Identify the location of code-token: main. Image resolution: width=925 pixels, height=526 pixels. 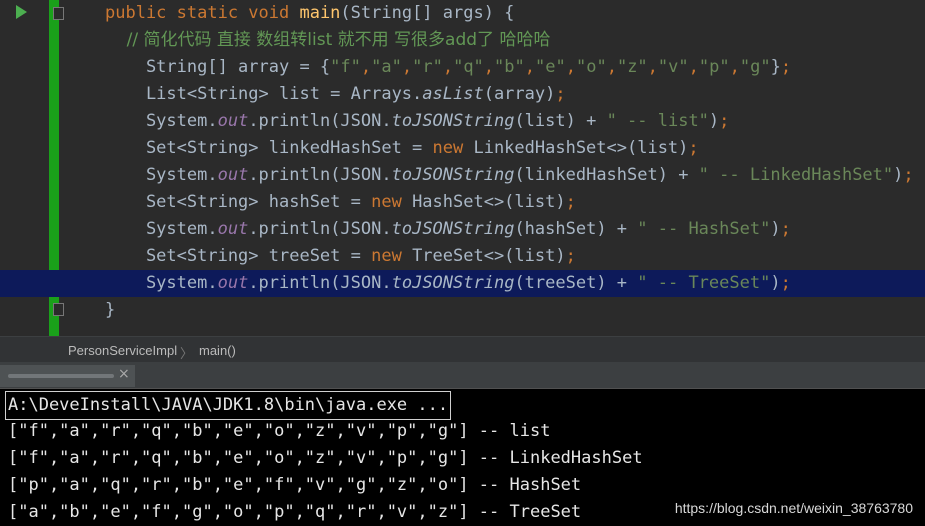
(320, 13).